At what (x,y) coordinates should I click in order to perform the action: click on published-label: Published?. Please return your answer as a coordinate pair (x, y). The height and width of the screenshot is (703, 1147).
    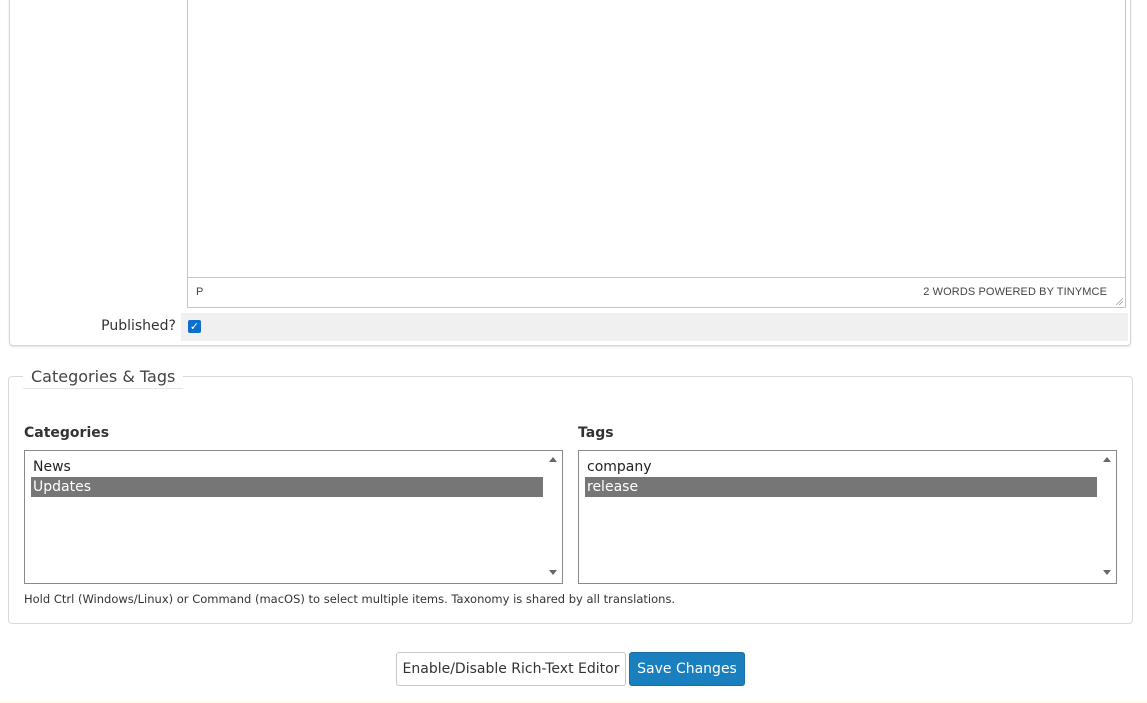
    Looking at the image, I should click on (138, 326).